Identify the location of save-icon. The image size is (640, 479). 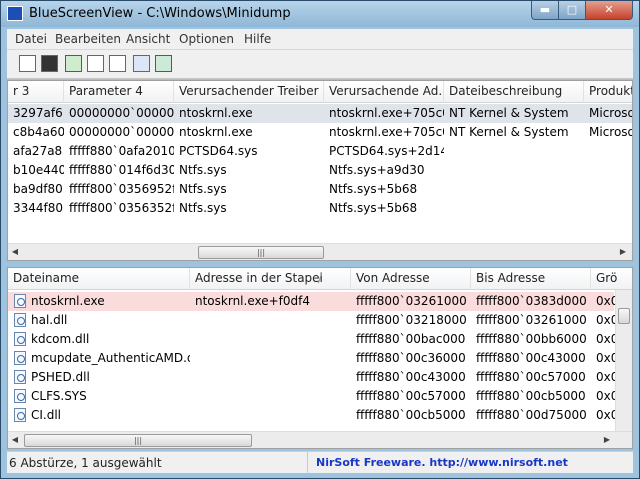
(49, 63).